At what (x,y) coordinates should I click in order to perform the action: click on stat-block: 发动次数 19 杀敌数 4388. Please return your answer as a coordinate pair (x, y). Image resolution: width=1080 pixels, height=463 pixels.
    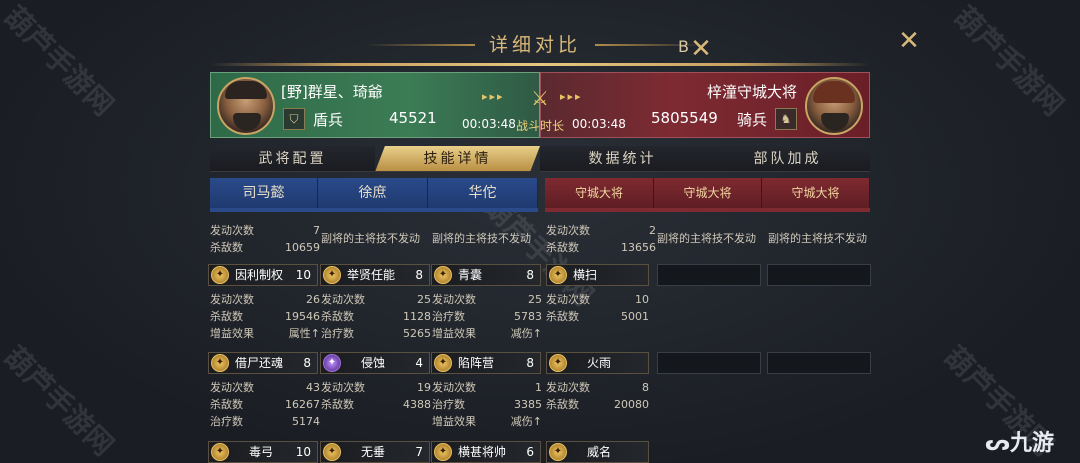
    Looking at the image, I should click on (376, 396).